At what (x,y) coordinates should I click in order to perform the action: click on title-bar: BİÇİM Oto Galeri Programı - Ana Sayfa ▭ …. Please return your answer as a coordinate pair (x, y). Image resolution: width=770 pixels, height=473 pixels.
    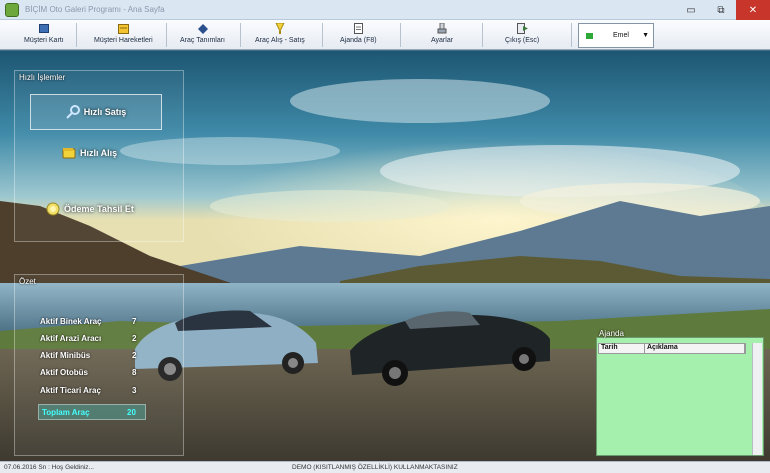
    Looking at the image, I should click on (385, 10).